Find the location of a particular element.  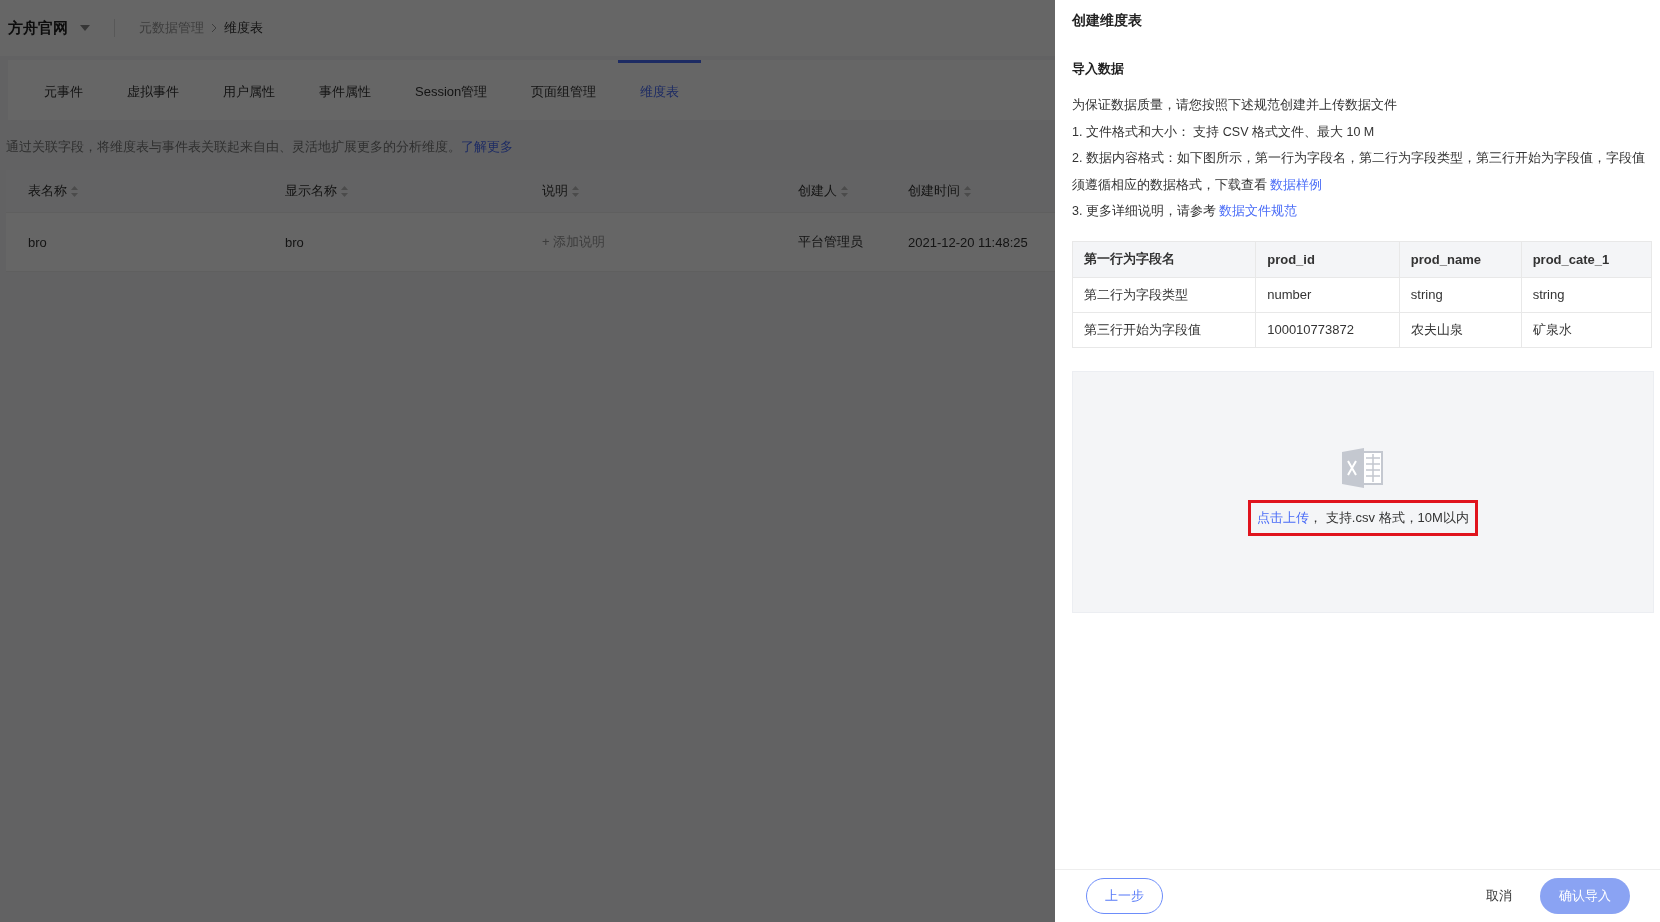

column-header: prod_cate_1 is located at coordinates (1586, 259).